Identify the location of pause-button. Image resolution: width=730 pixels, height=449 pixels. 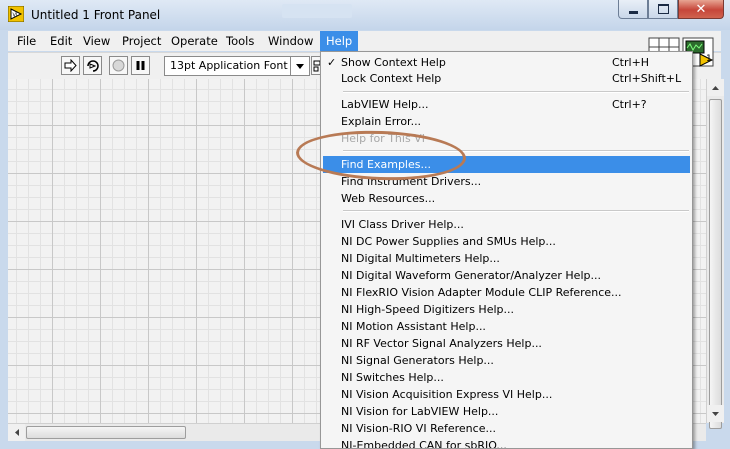
(140, 65).